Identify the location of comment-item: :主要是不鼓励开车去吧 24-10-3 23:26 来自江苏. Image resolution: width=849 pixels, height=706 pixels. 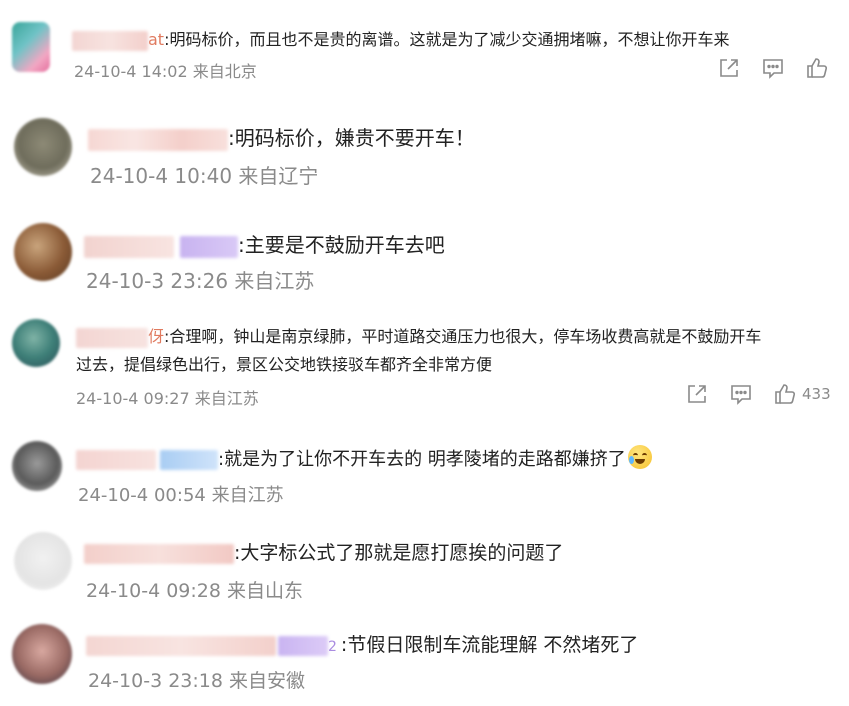
(424, 255).